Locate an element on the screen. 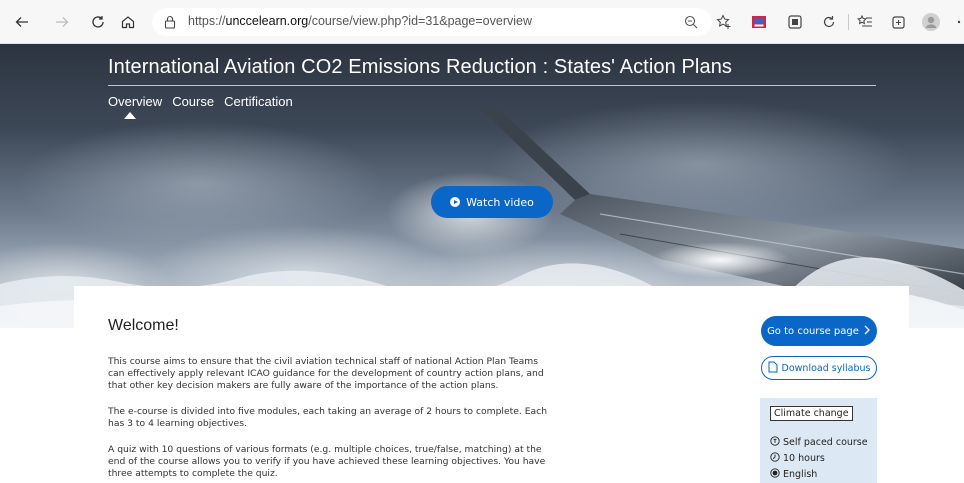 The width and height of the screenshot is (964, 483). clock-icon is located at coordinates (775, 458).